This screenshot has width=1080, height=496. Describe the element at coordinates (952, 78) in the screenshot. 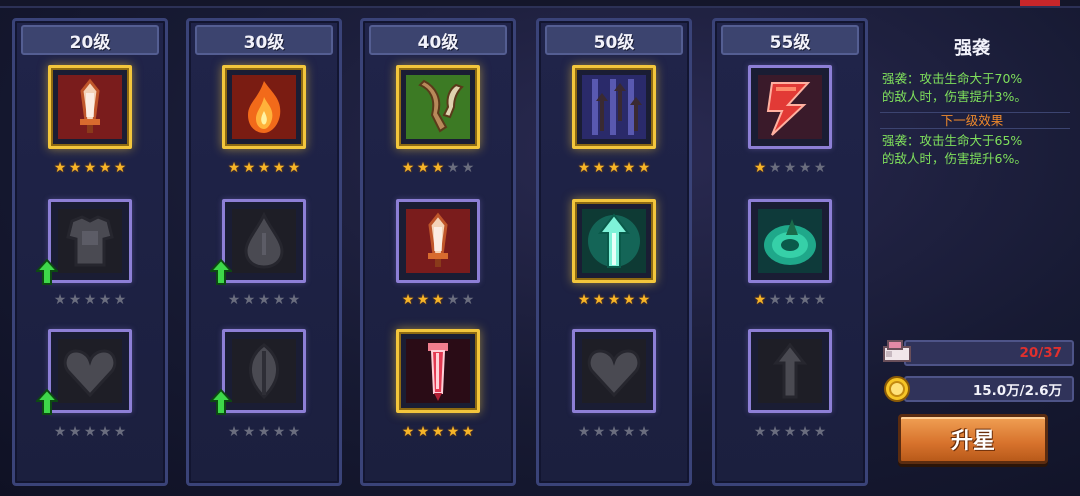

I see `current-effect-line-1: 强袭：攻击生命大于70%` at that location.